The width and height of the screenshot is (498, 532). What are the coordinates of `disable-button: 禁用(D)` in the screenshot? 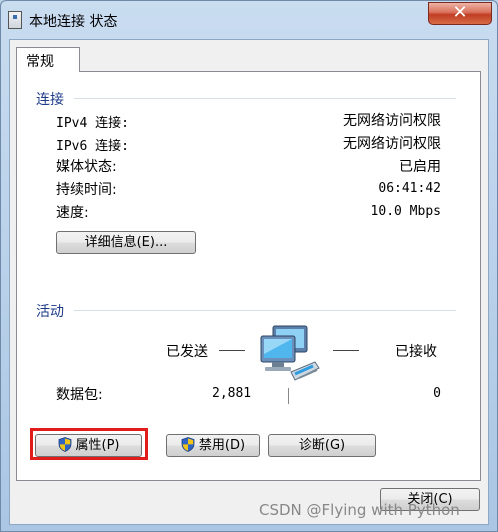 It's located at (213, 445).